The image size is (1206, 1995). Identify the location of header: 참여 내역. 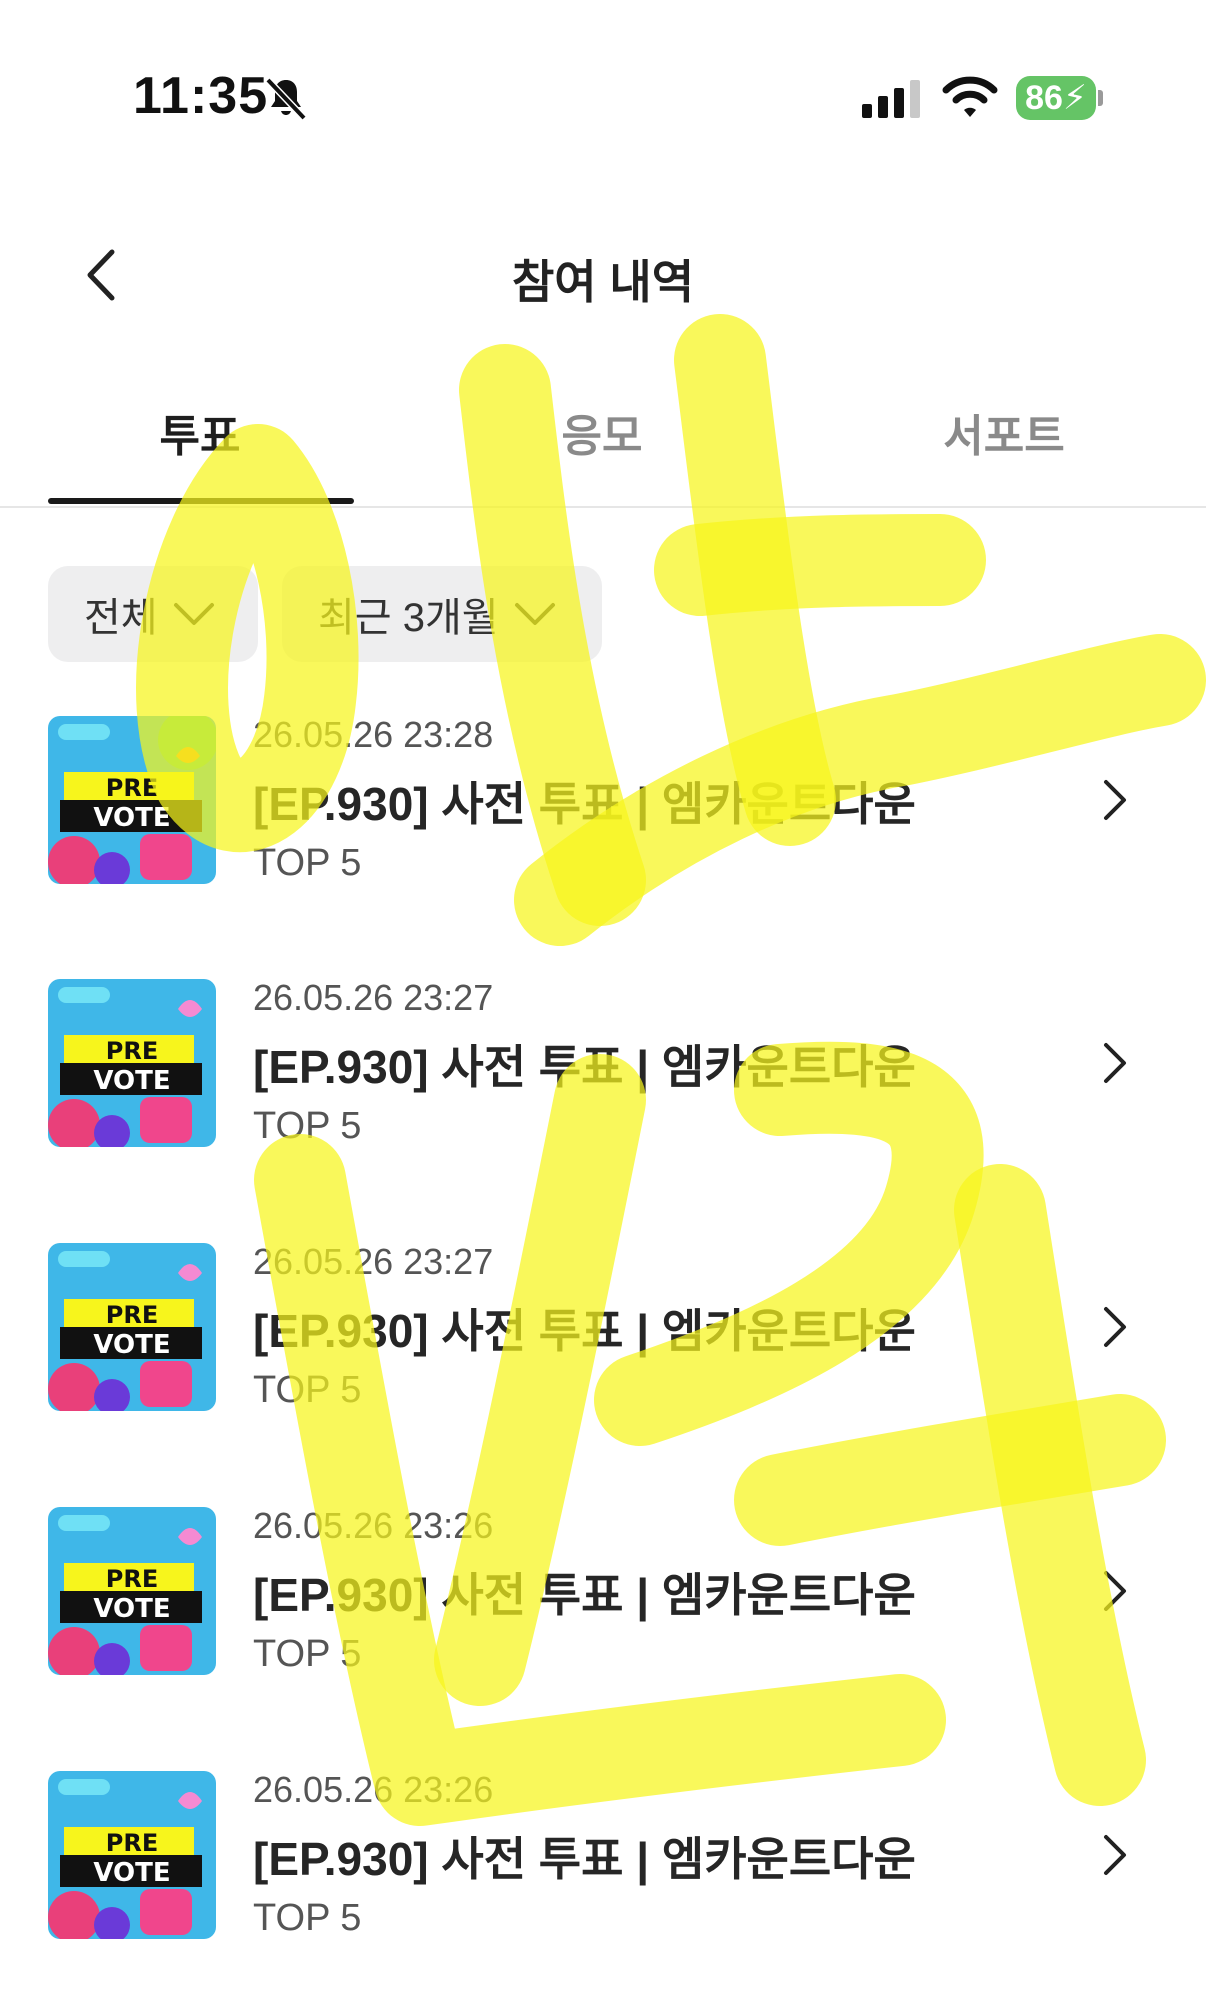
(603, 270).